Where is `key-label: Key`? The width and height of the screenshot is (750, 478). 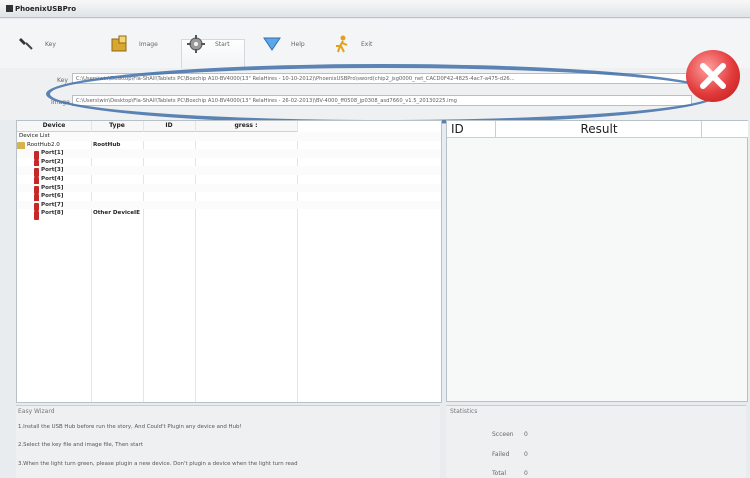
key-label: Key is located at coordinates (50, 44).